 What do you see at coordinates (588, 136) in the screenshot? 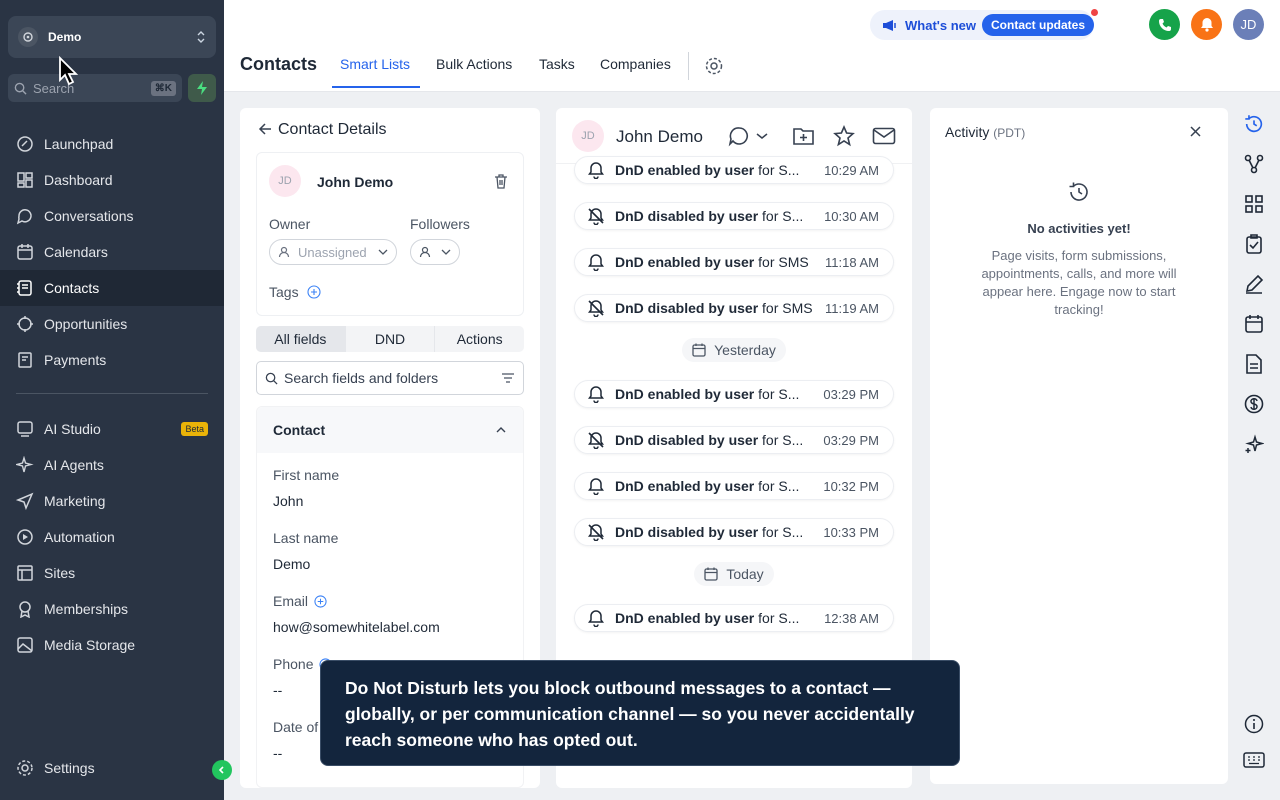
I see `conversation-avatar: JD` at bounding box center [588, 136].